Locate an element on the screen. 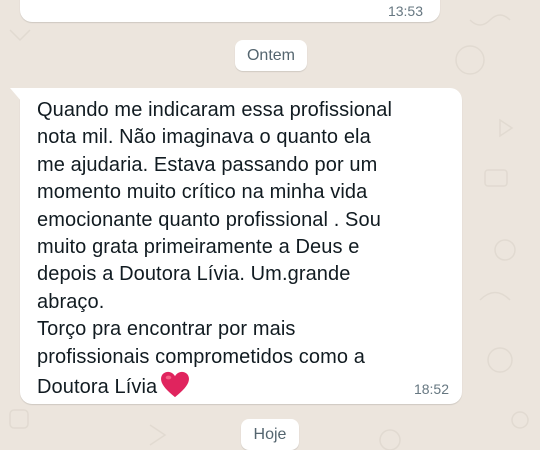 This screenshot has width=540, height=450. date-separator-today: Hoje is located at coordinates (270, 434).